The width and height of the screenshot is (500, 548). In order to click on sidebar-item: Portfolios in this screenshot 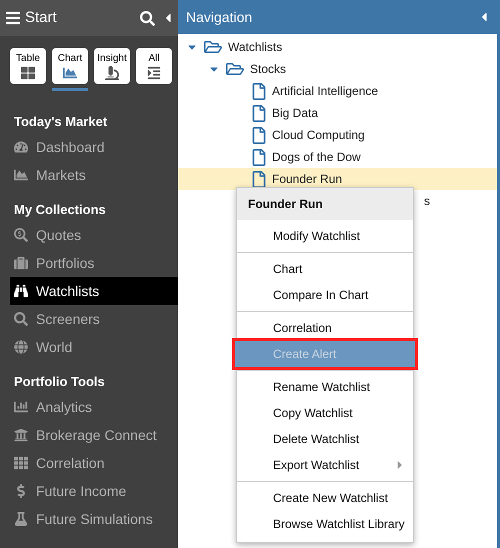, I will do `click(94, 263)`.